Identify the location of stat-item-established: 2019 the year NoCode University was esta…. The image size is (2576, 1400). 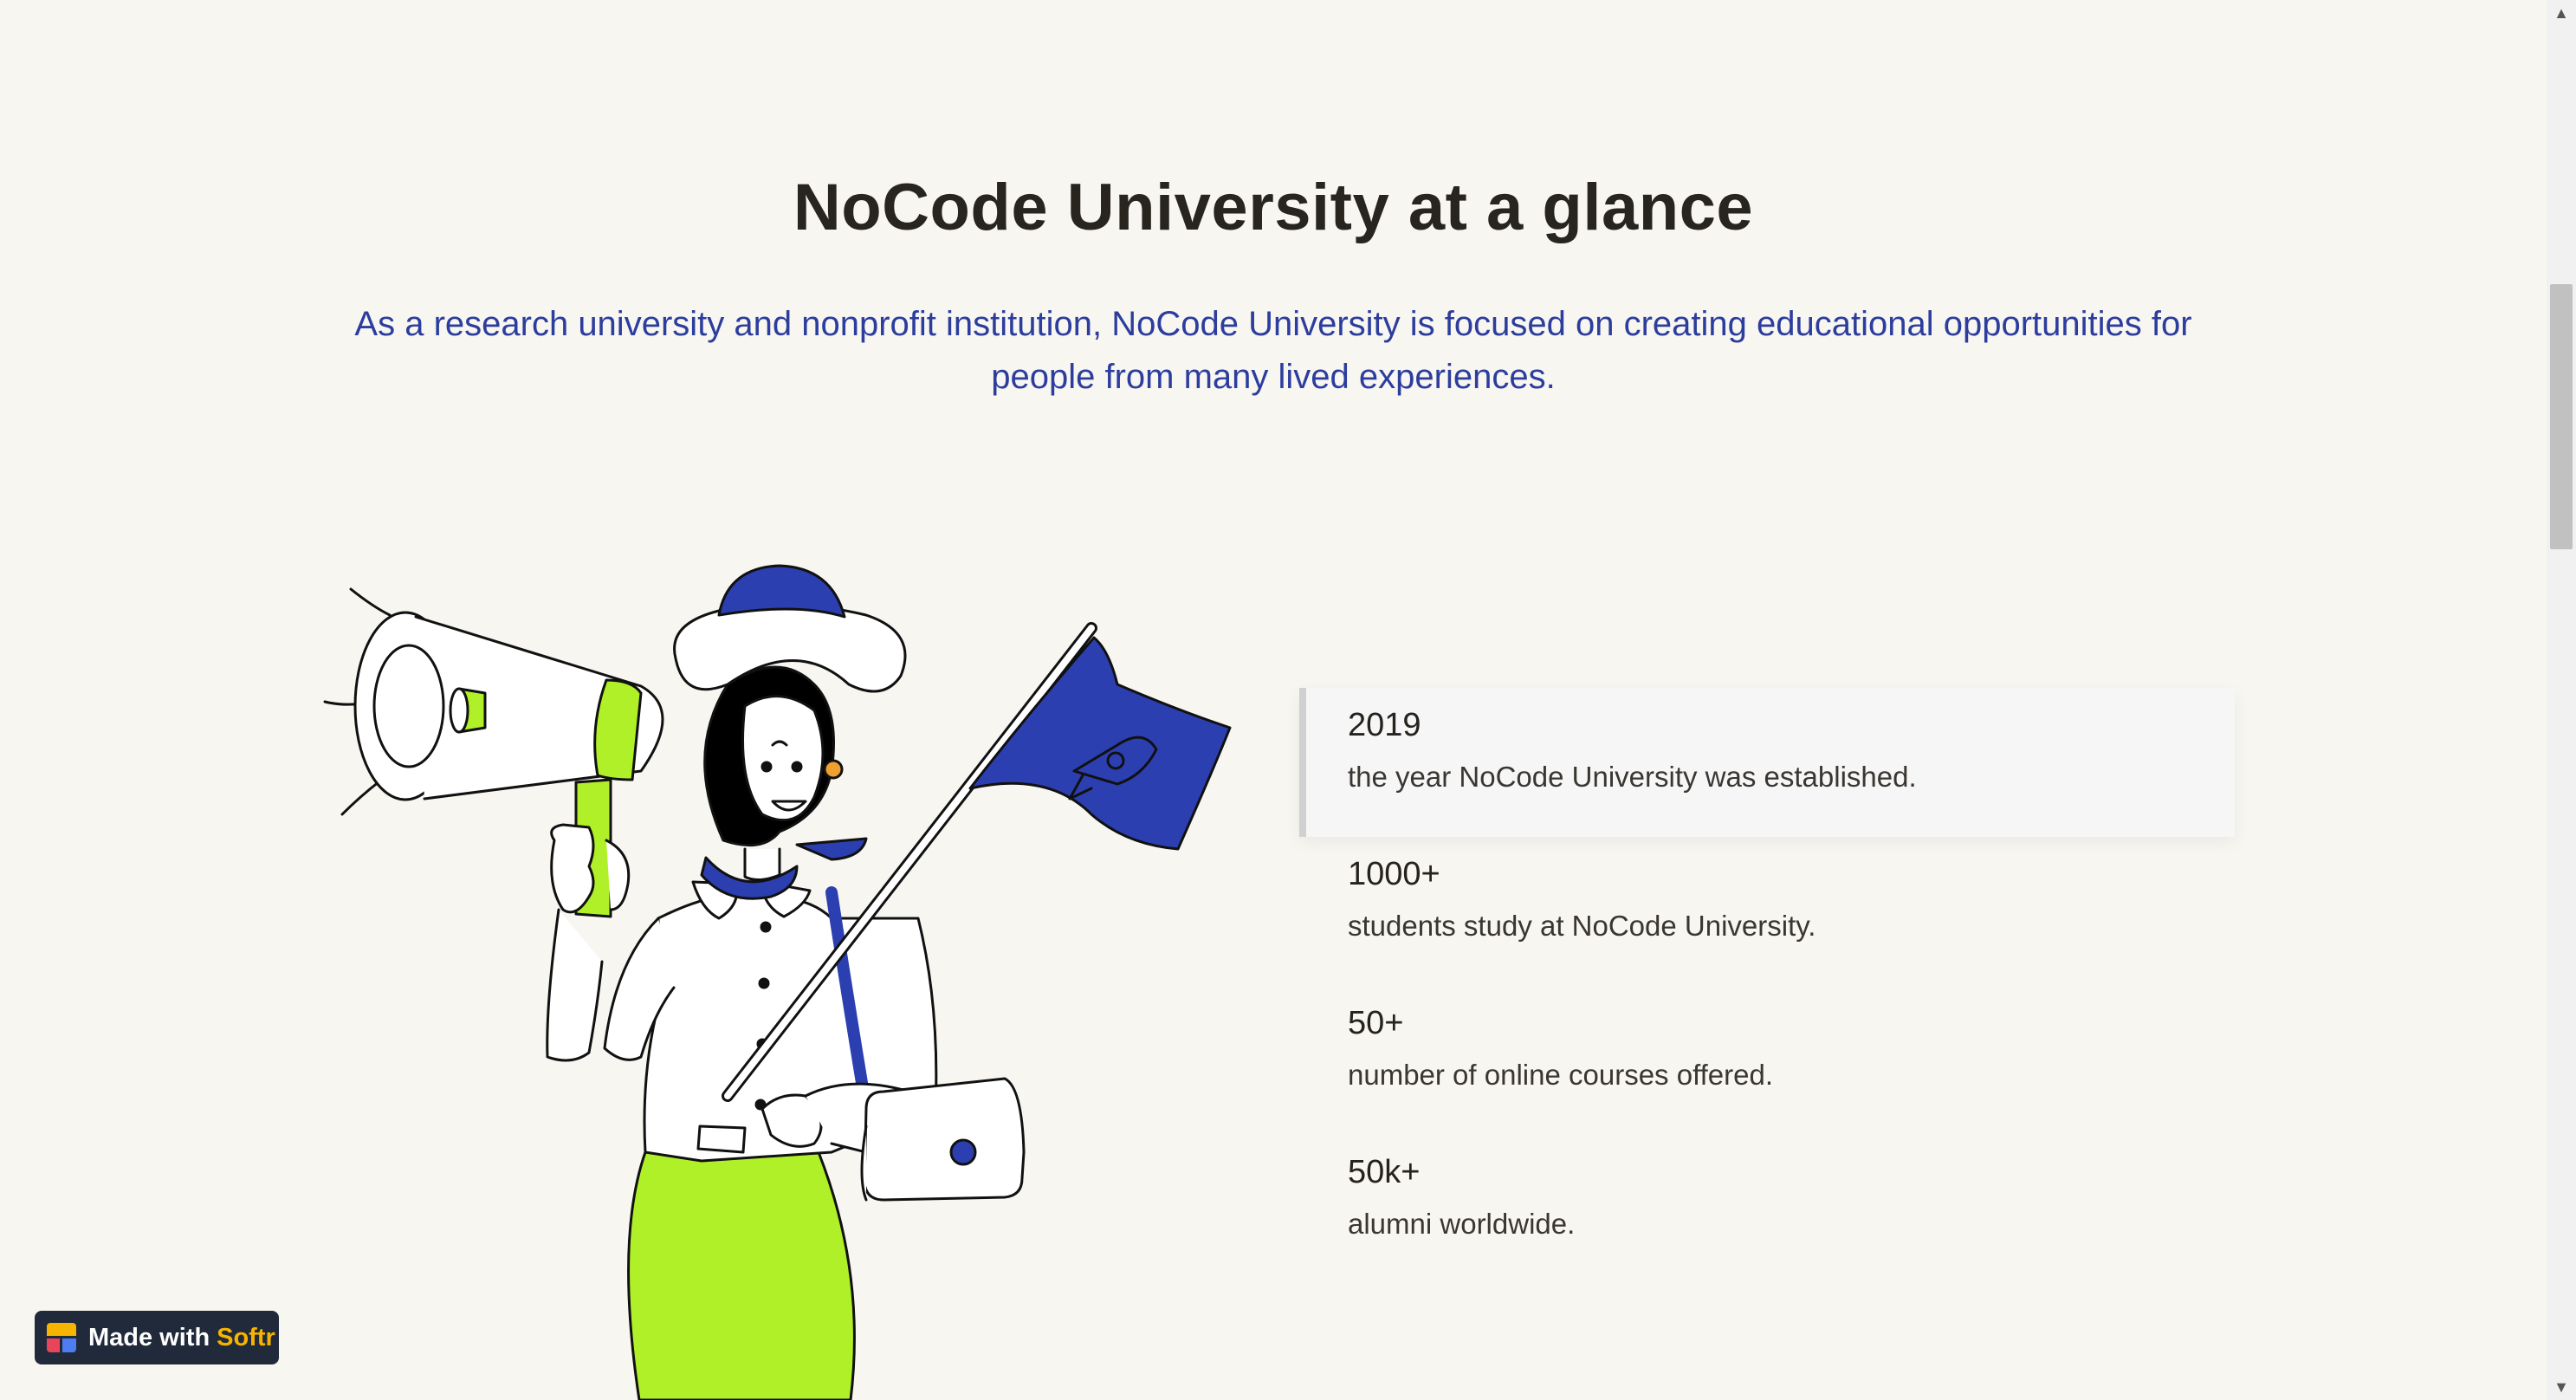
(1767, 763).